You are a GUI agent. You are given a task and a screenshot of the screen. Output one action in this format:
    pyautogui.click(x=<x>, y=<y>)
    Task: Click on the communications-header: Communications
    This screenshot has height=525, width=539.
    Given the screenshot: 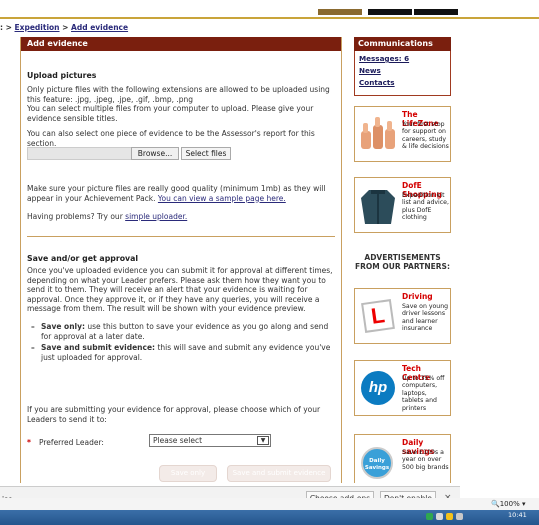 What is the action you would take?
    pyautogui.click(x=402, y=44)
    